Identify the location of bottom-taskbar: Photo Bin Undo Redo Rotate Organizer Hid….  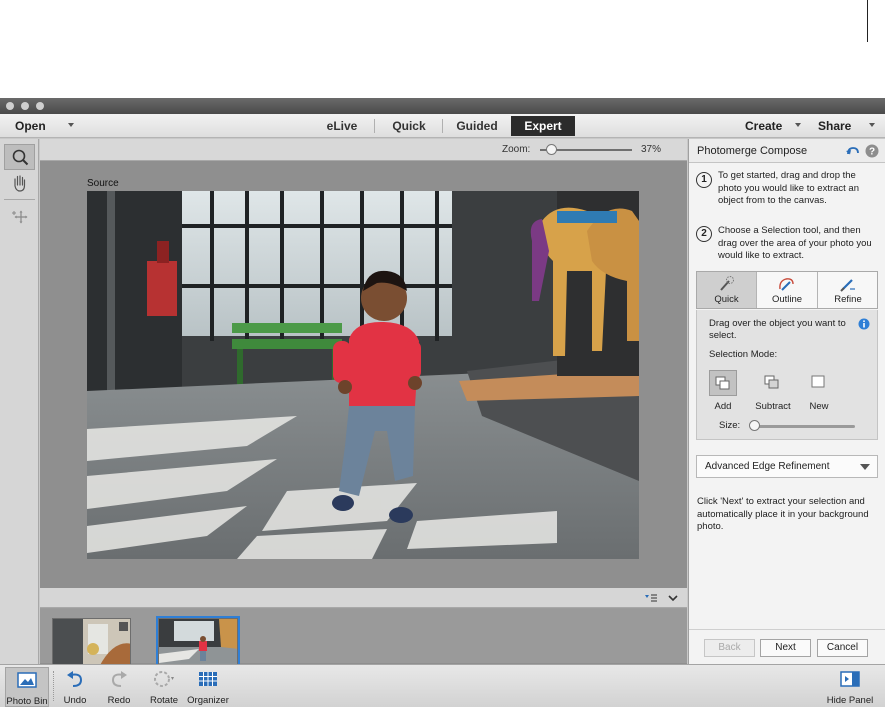
(442, 685).